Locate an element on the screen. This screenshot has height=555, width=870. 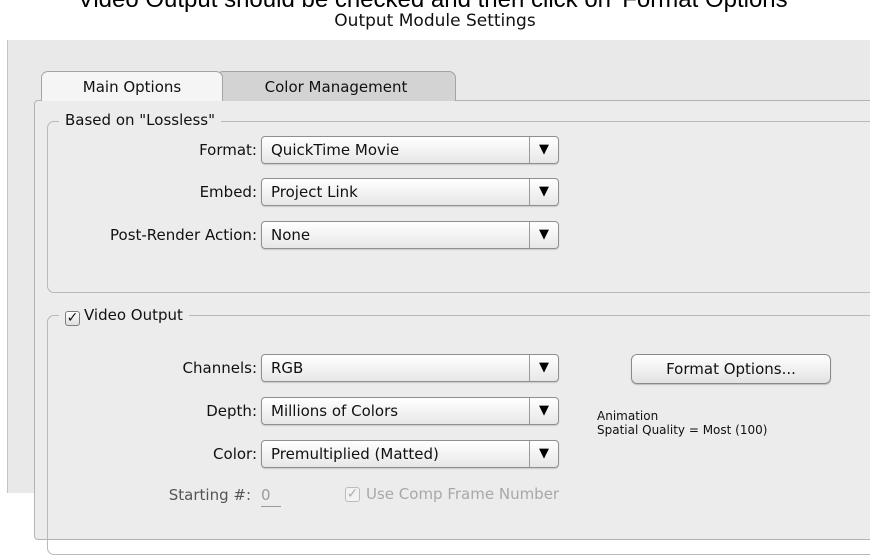
post-render-label: Post-Render Action: is located at coordinates (183, 235).